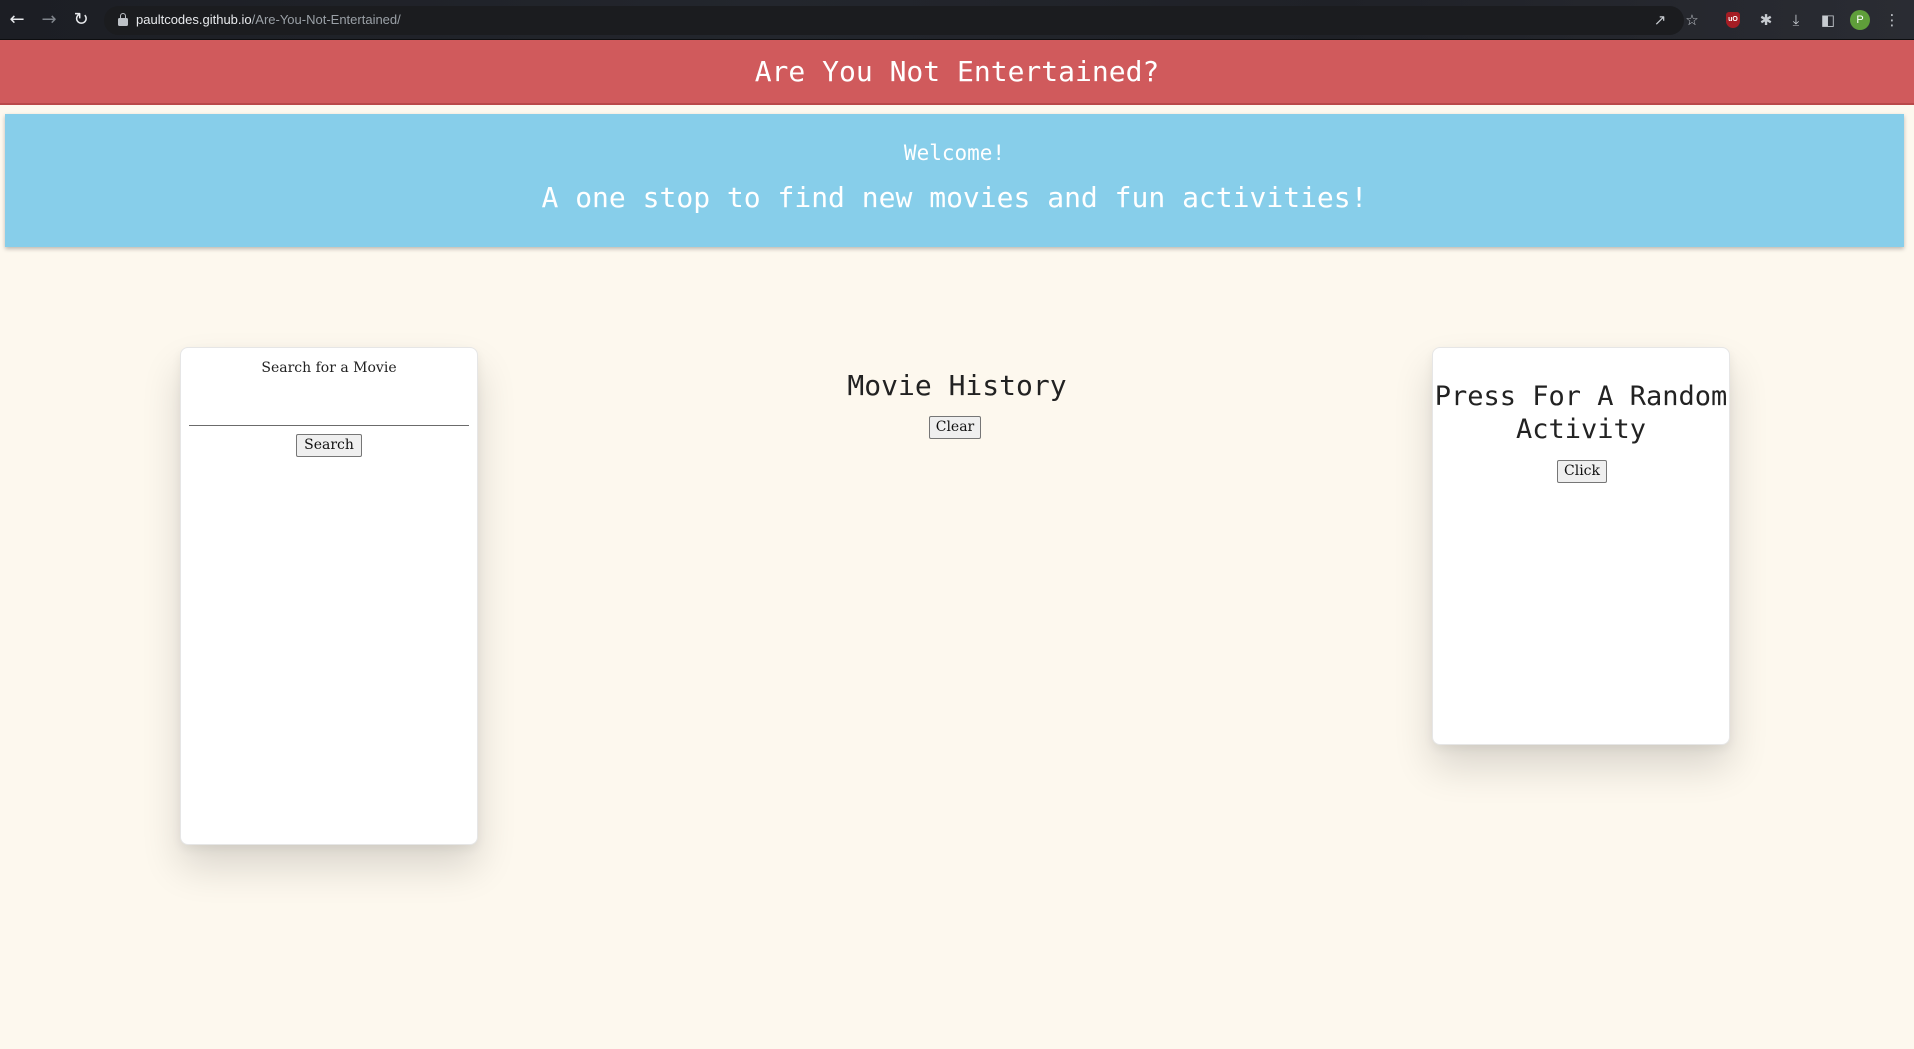 This screenshot has height=1049, width=1914. Describe the element at coordinates (955, 427) in the screenshot. I see `clear-history-button: Clear` at that location.